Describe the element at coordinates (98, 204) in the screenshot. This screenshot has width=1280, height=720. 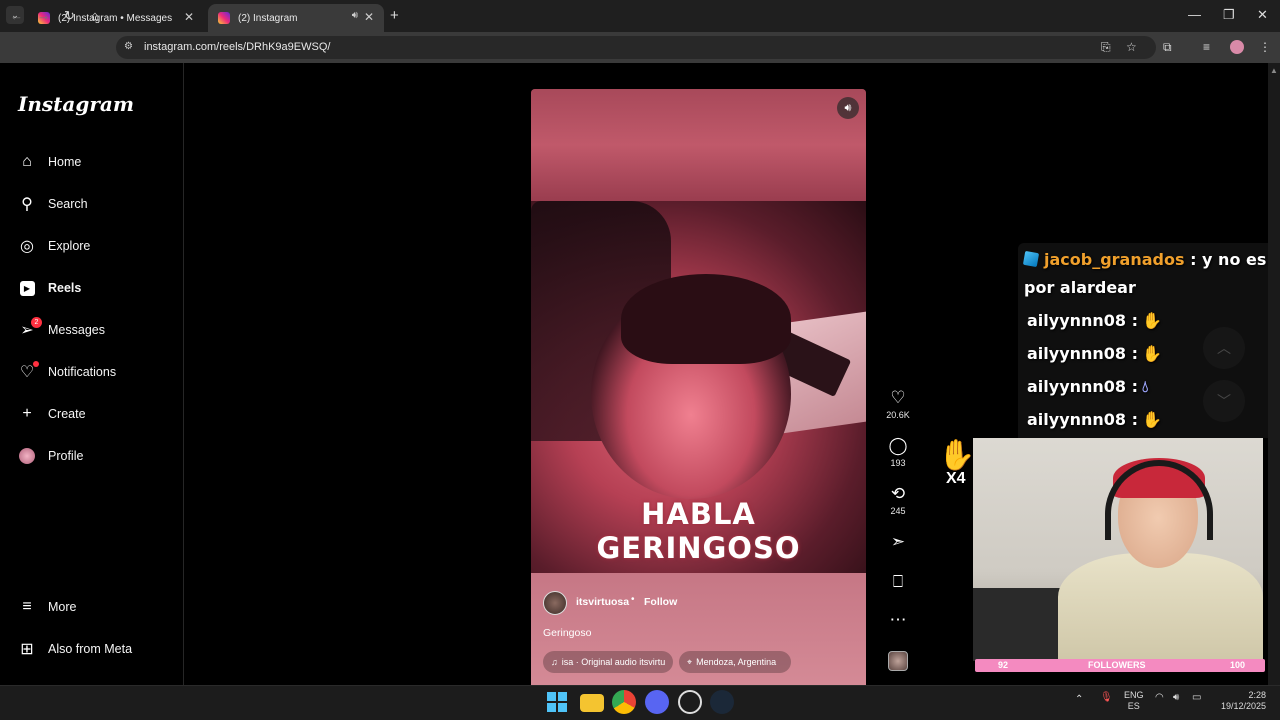
I see `nav-search: ⚲ Search` at that location.